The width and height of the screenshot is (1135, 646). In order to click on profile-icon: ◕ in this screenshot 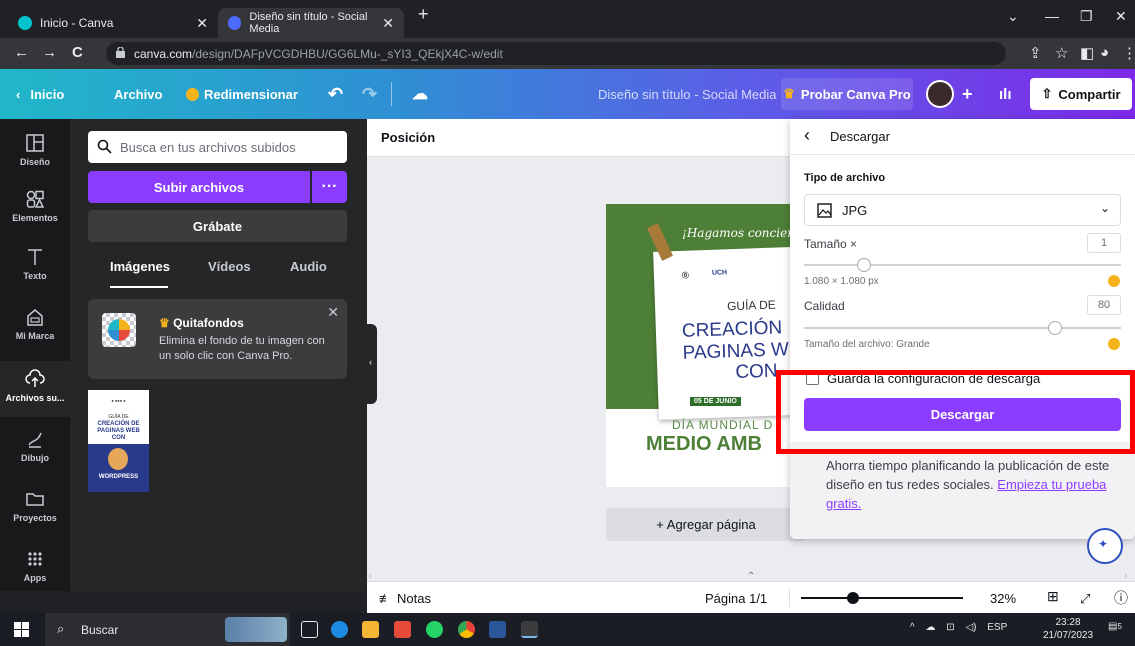, I will do `click(1104, 52)`.